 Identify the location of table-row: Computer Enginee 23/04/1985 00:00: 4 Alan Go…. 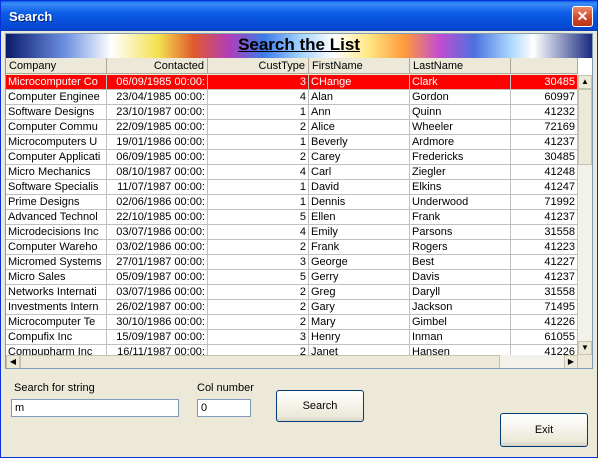
(292, 97).